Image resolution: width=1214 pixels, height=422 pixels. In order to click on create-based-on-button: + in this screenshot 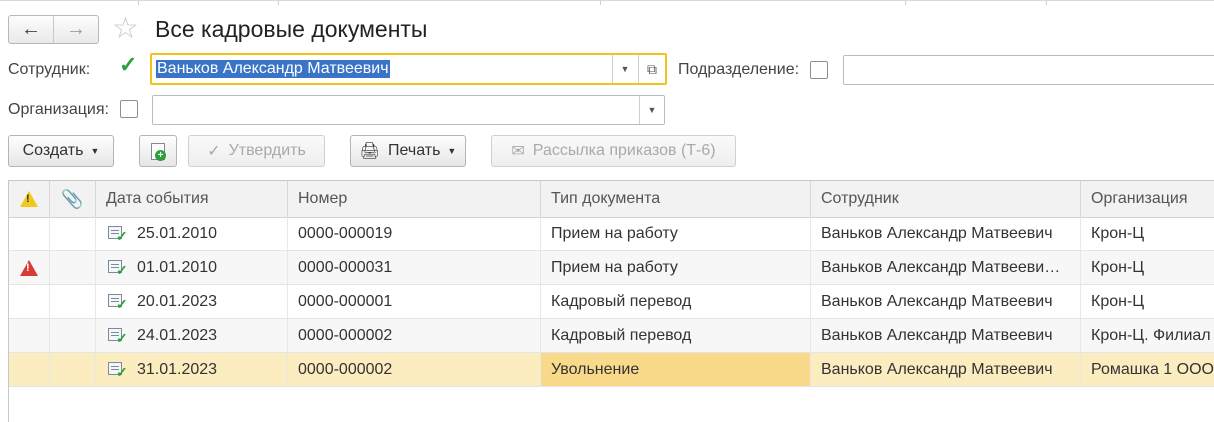, I will do `click(158, 151)`.